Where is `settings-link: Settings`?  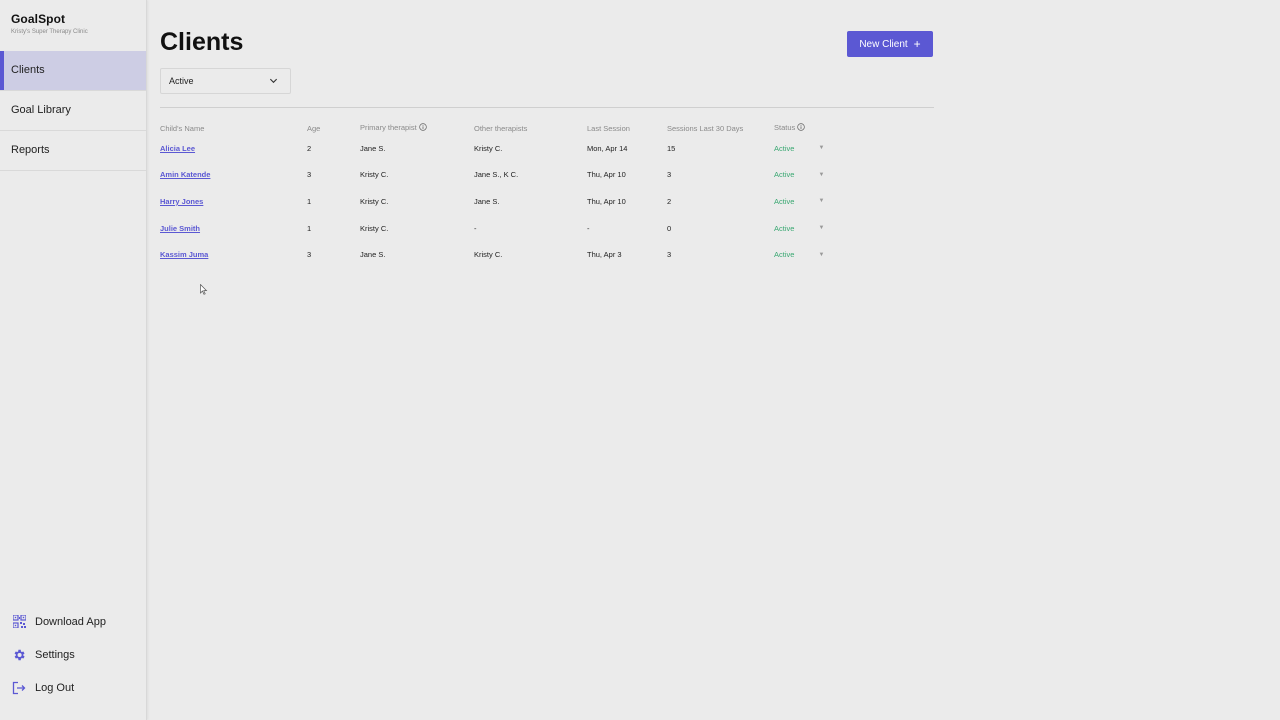
settings-link: Settings is located at coordinates (59, 654).